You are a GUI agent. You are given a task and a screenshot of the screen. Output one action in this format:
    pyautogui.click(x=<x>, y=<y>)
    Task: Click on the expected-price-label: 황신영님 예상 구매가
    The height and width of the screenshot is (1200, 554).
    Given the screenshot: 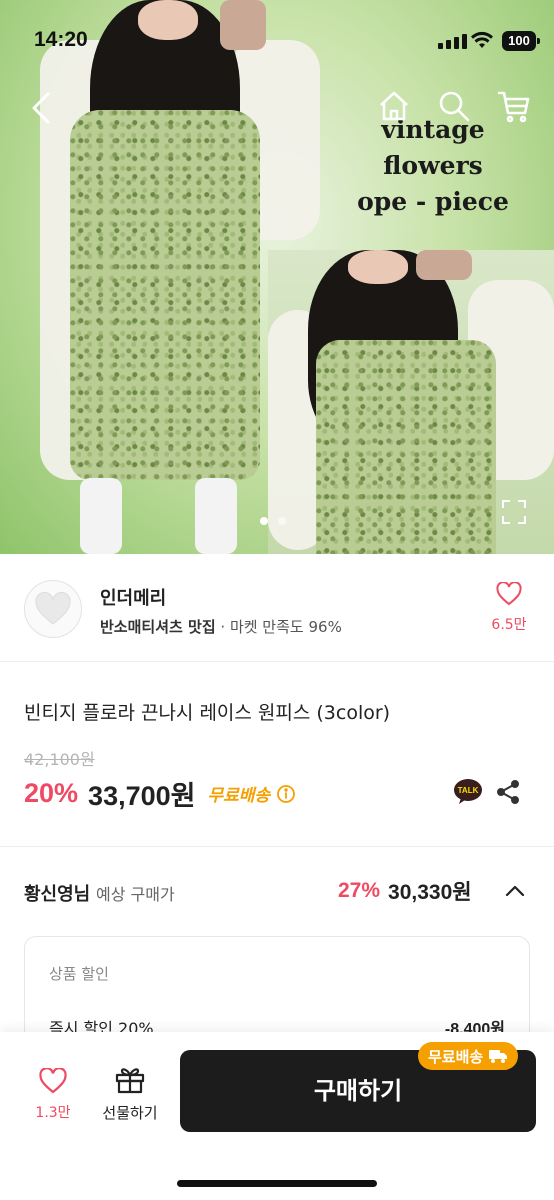 What is the action you would take?
    pyautogui.click(x=99, y=893)
    